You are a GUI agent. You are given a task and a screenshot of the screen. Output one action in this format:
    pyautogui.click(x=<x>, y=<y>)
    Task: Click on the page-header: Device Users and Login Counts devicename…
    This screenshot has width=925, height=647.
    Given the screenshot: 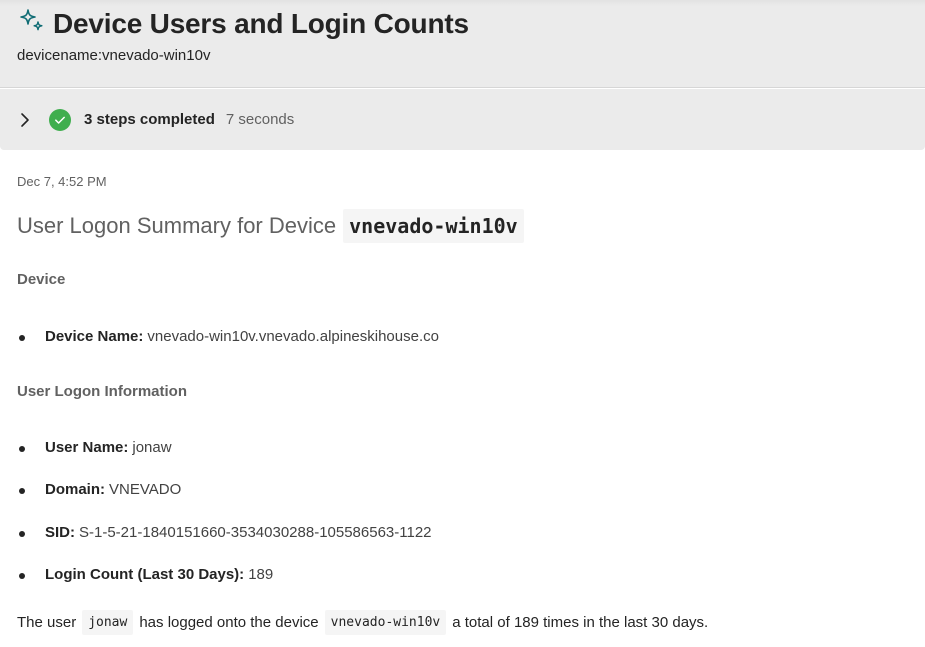 What is the action you would take?
    pyautogui.click(x=462, y=44)
    